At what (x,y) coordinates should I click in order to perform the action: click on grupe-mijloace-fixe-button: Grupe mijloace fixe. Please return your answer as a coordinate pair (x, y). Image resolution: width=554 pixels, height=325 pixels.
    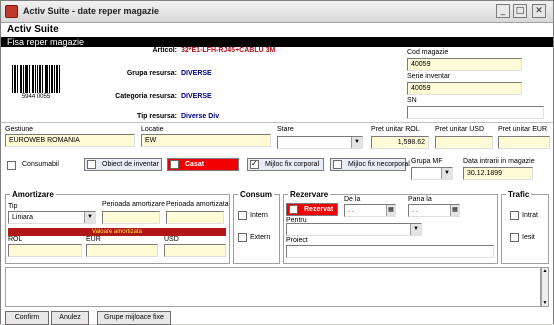
    Looking at the image, I should click on (134, 318).